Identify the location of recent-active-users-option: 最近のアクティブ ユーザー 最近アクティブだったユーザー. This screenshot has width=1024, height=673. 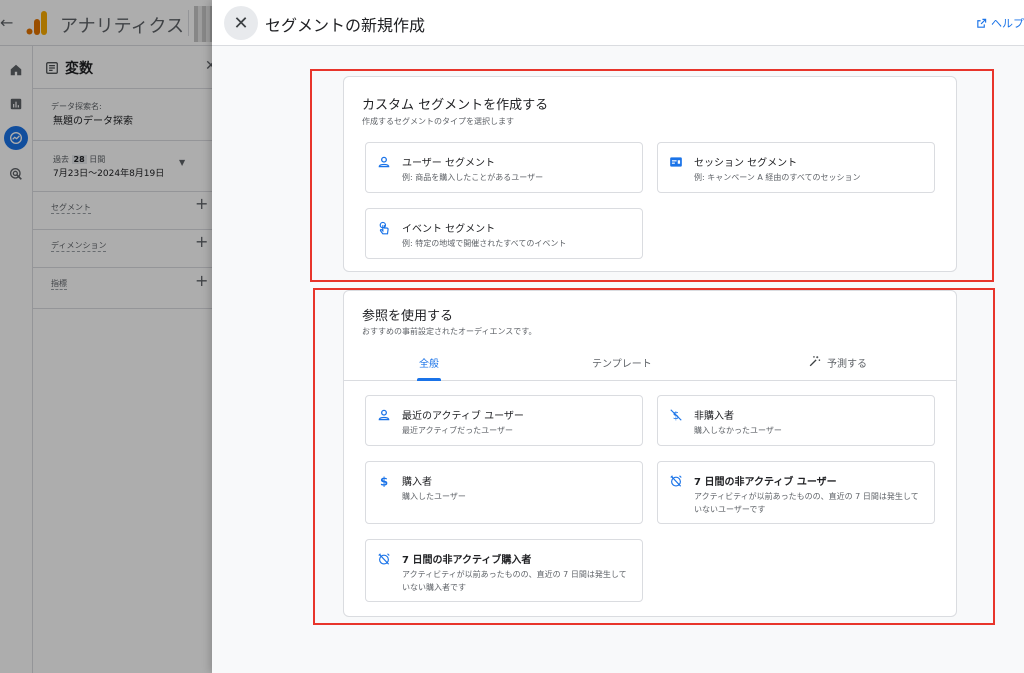
(504, 420).